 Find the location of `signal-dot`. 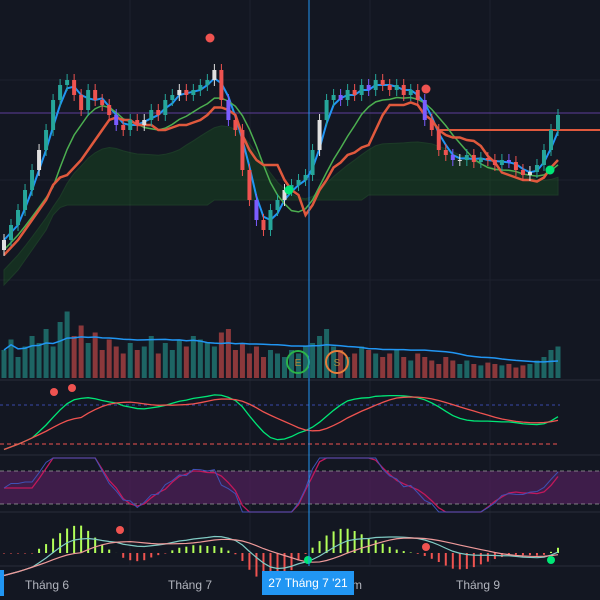

signal-dot is located at coordinates (289, 190).